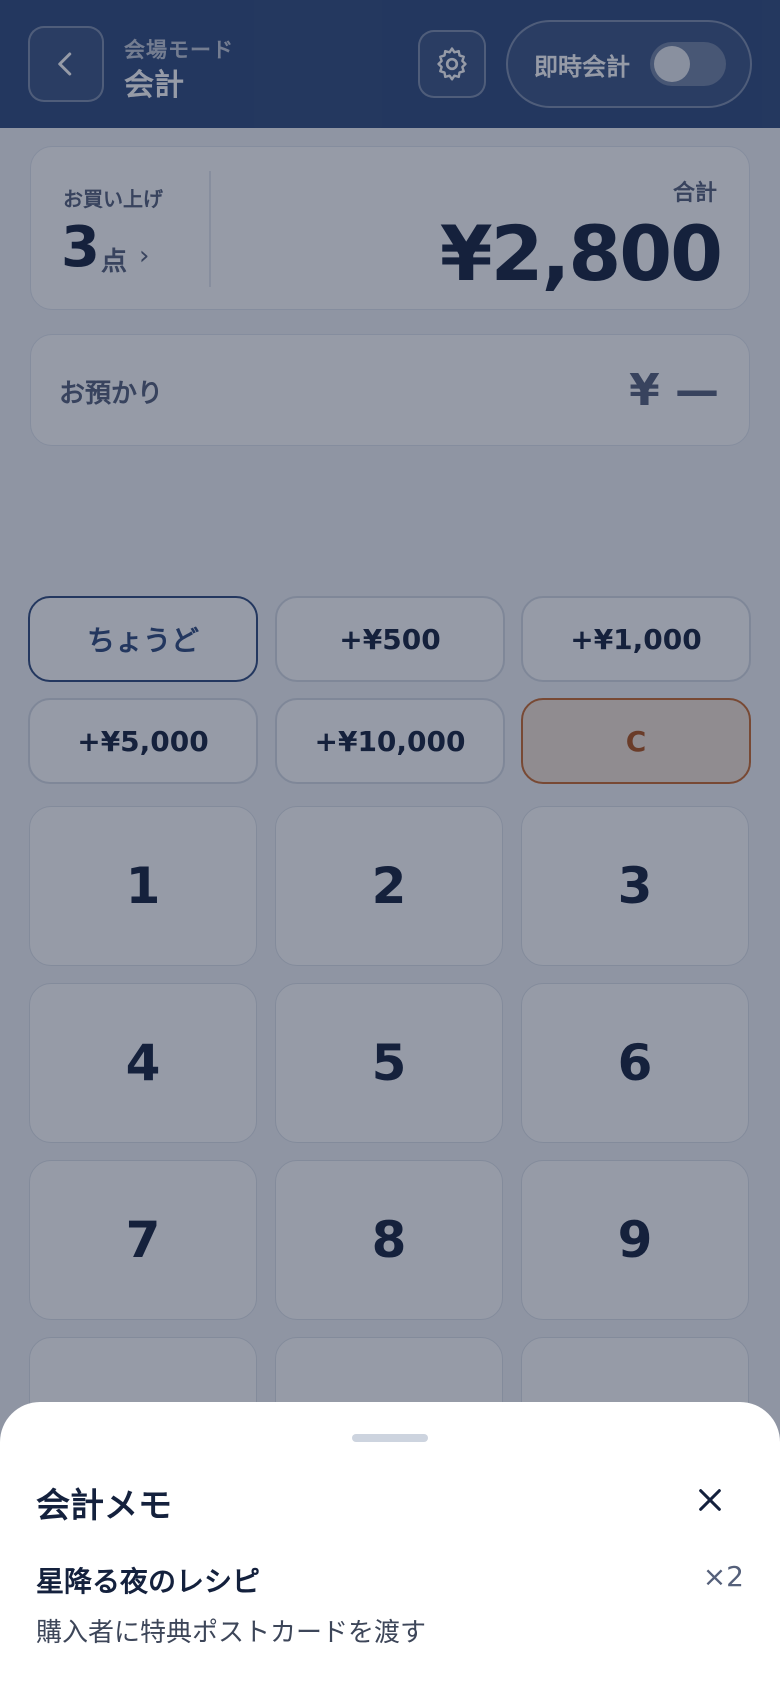  What do you see at coordinates (148, 1581) in the screenshot?
I see `memo-item-name: 星降る夜のレシピ` at bounding box center [148, 1581].